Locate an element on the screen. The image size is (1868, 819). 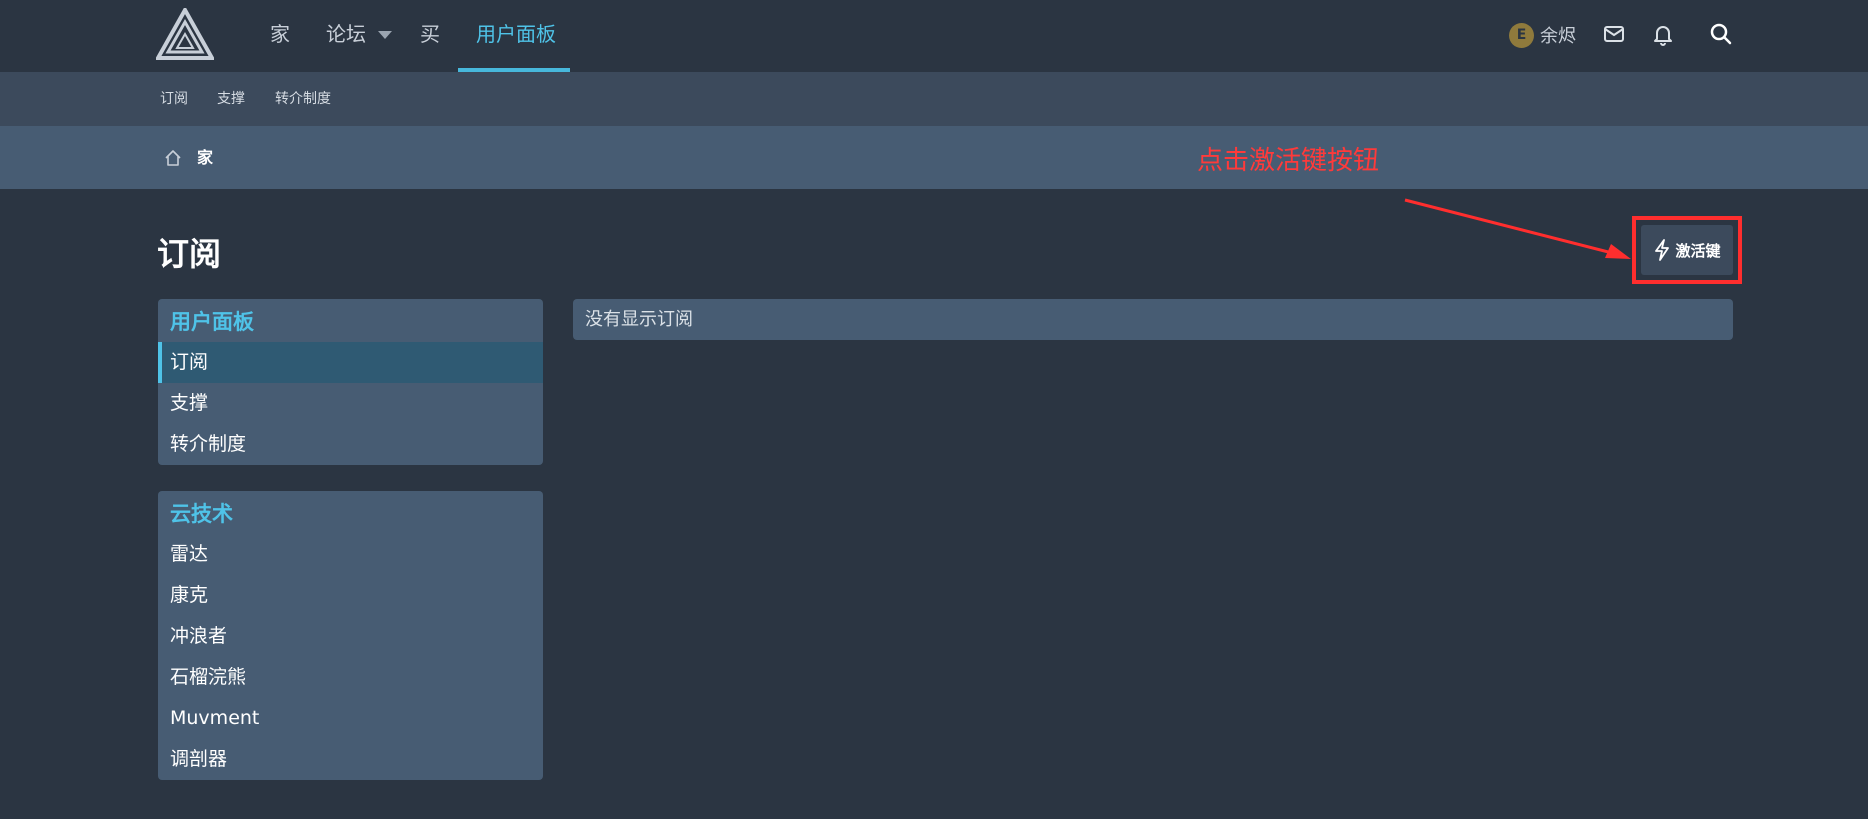
sidebar-panel-cloud: 云技术 雷达 康克 冲浪者 石榴浣熊 Muvment 调剖器 is located at coordinates (350, 635).